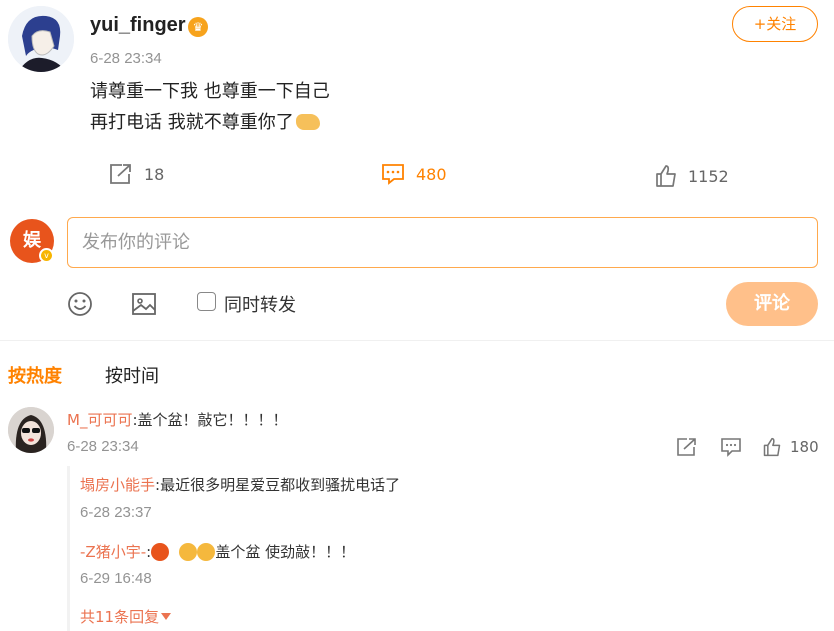  I want to click on reply-1-body: 塌房小能手:最近很多明星爱豆都收到骚扰电话了, so click(240, 484).